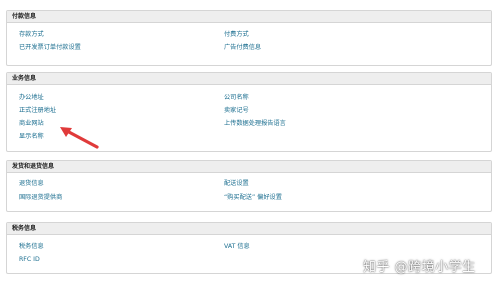  What do you see at coordinates (31, 35) in the screenshot?
I see `deposit-method-link: 存款方式` at bounding box center [31, 35].